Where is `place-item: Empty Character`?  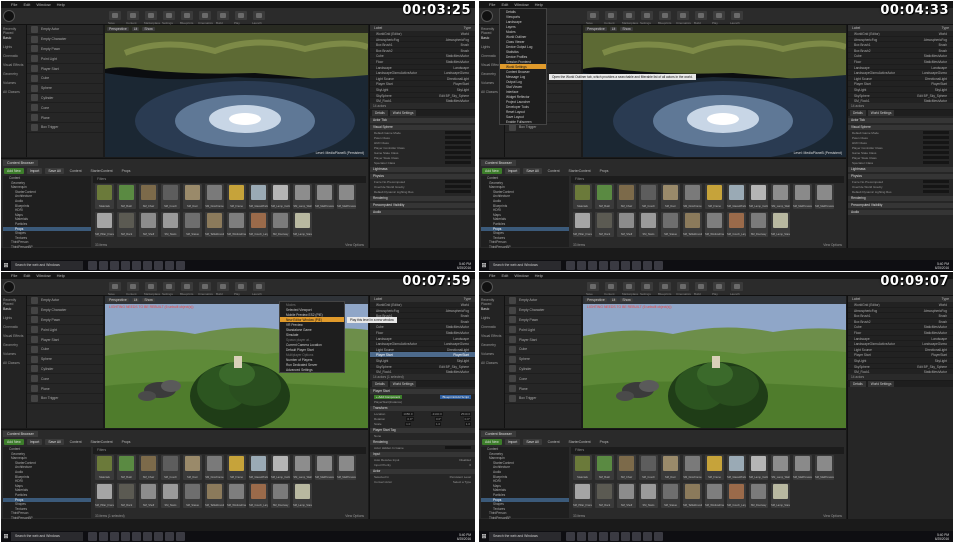 place-item: Empty Character is located at coordinates (65, 40).